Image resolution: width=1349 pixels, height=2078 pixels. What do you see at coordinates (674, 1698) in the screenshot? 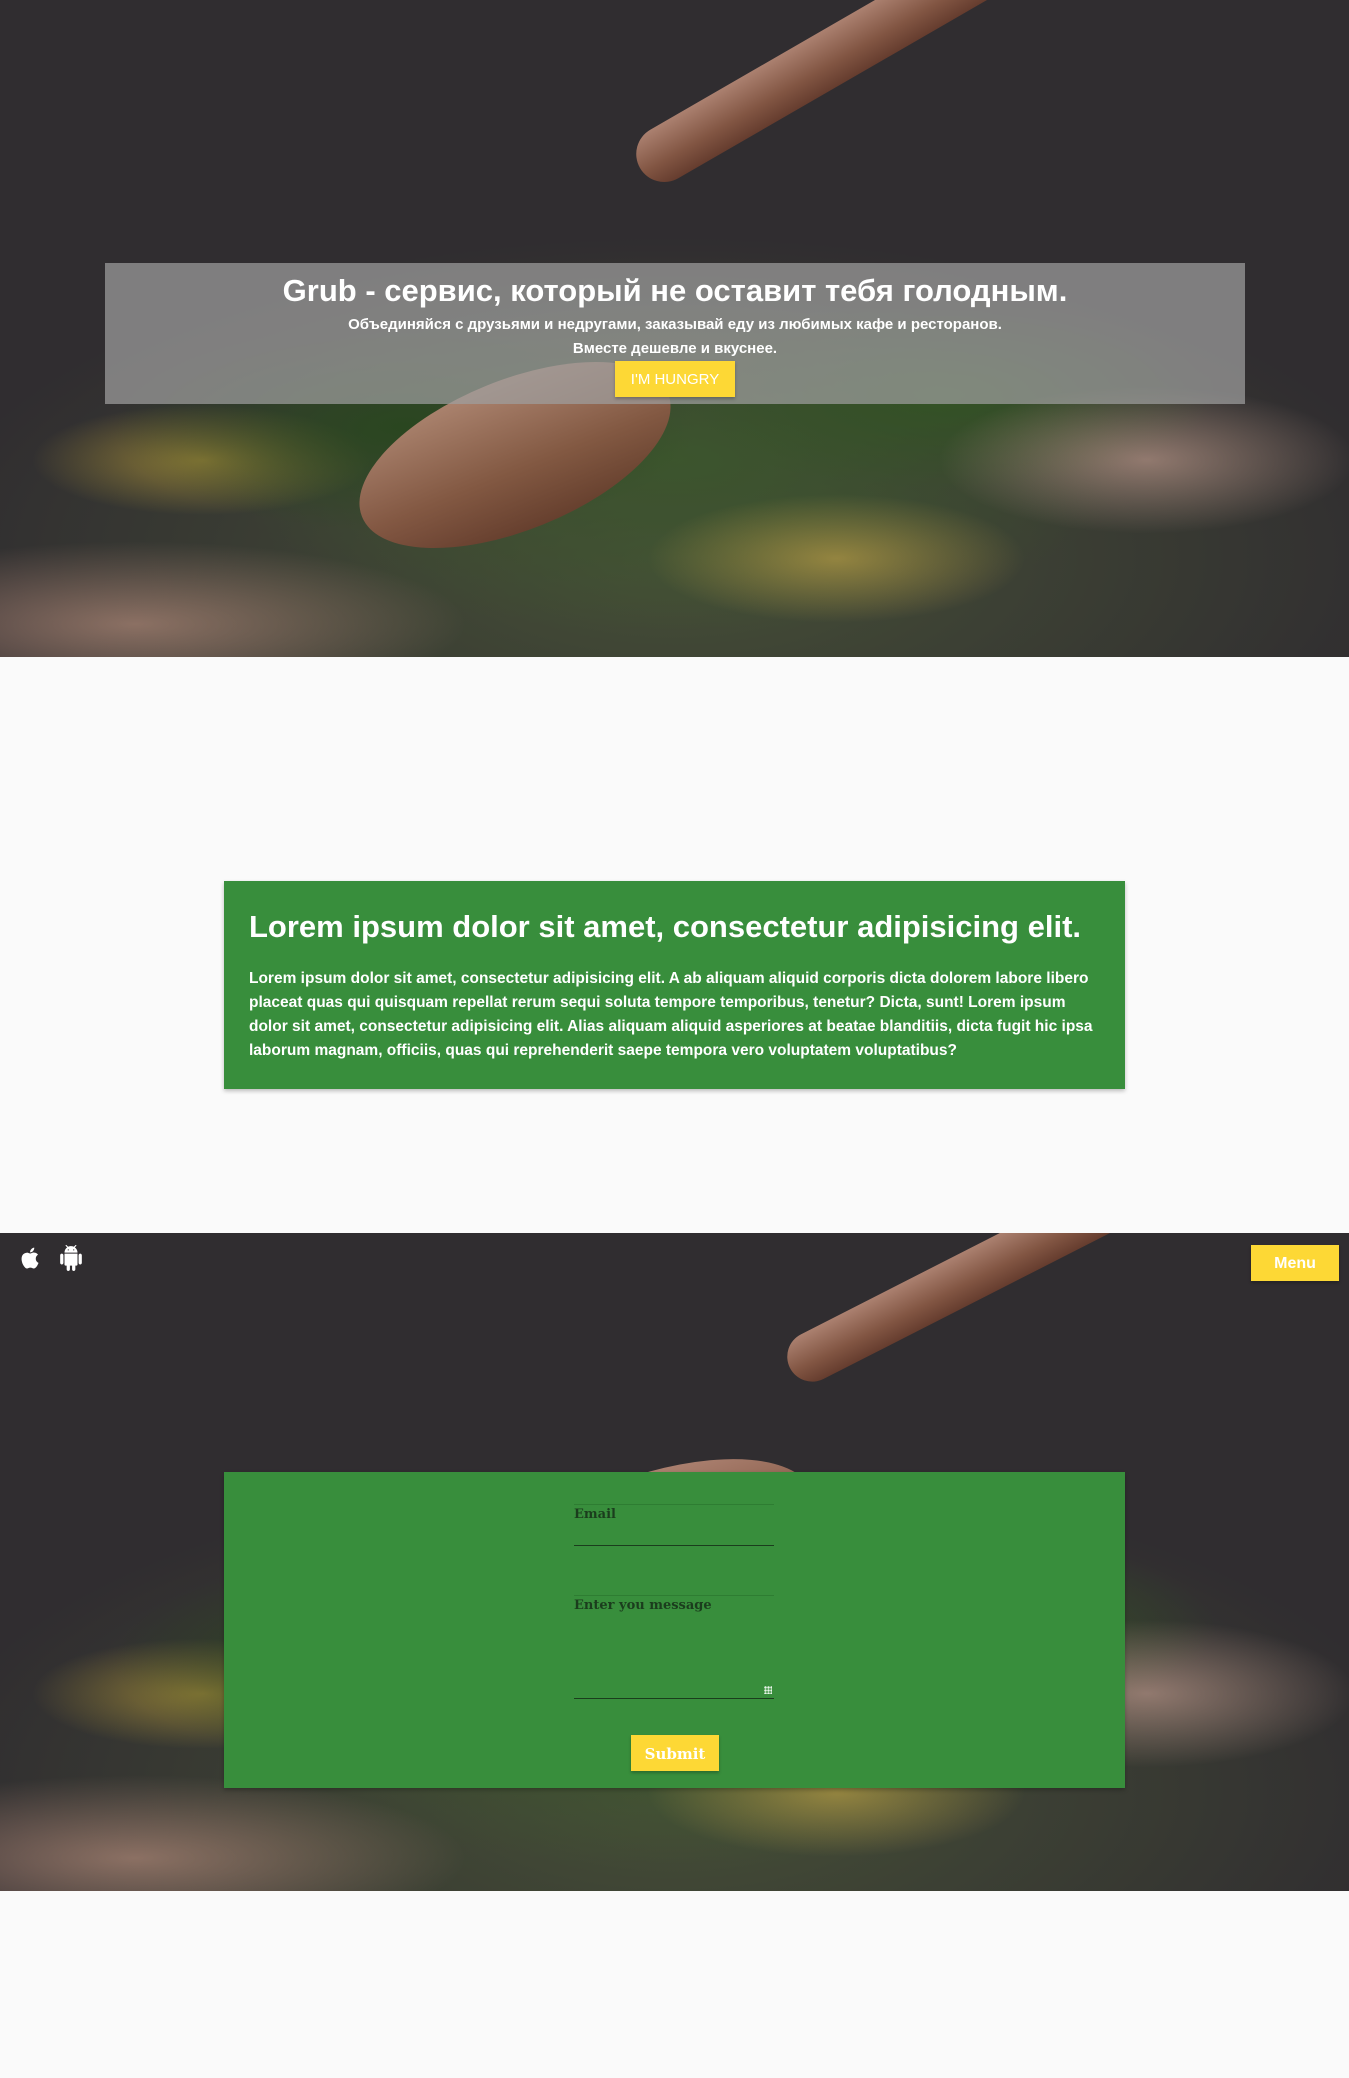
I see `message-textarea` at bounding box center [674, 1698].